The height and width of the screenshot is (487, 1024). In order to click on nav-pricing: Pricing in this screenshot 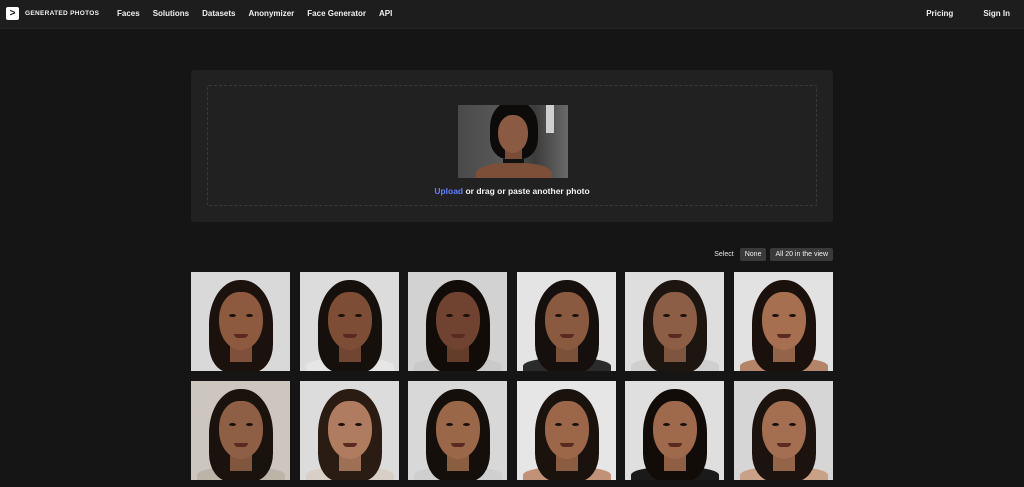, I will do `click(939, 13)`.